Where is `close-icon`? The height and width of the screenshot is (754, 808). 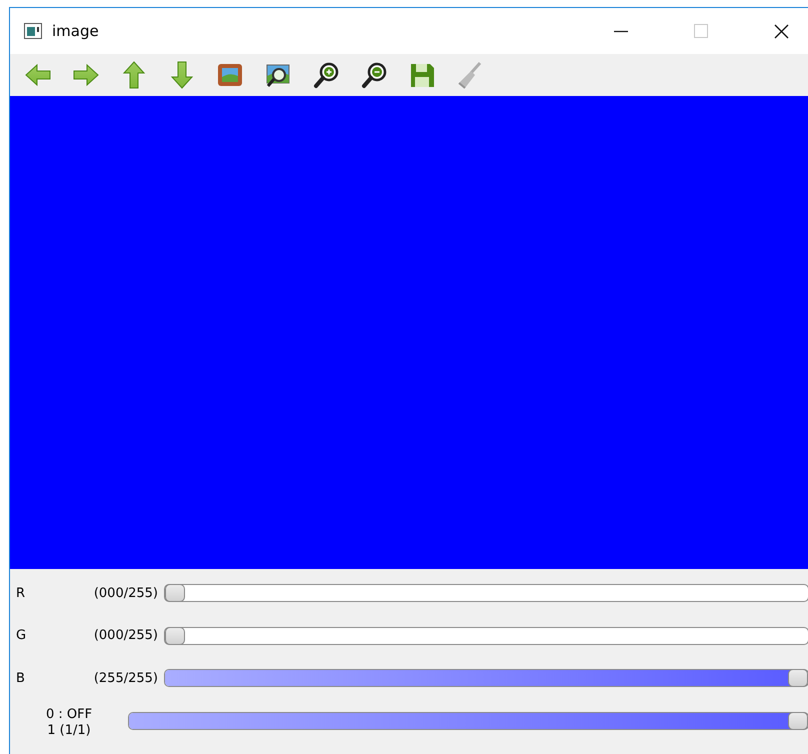
close-icon is located at coordinates (781, 31).